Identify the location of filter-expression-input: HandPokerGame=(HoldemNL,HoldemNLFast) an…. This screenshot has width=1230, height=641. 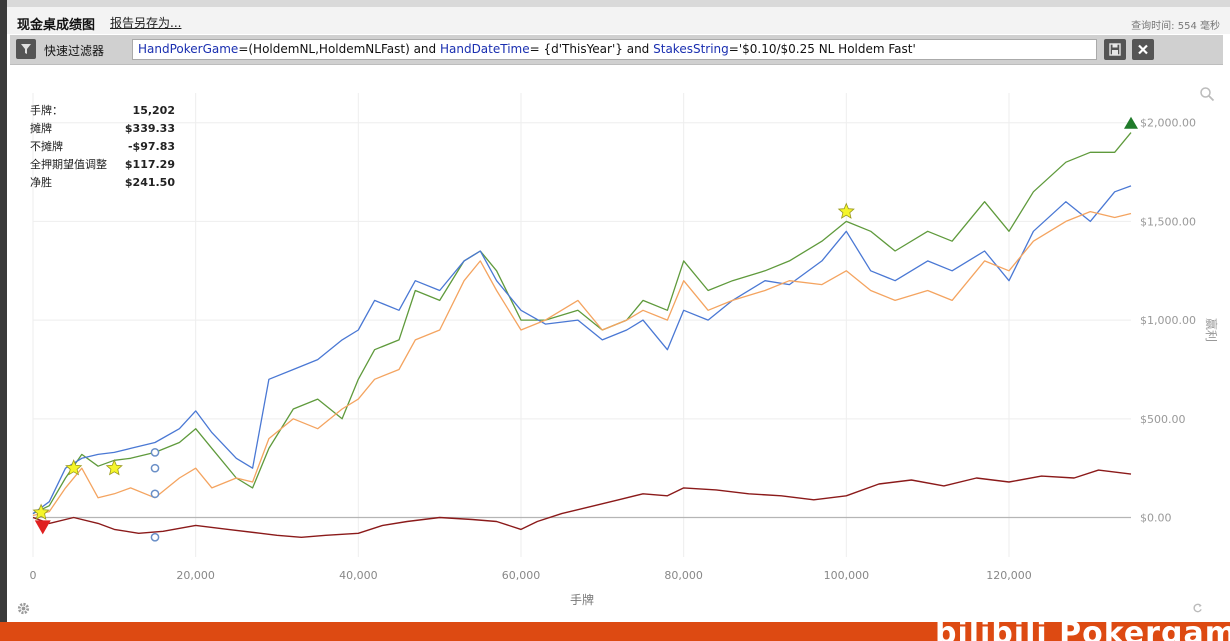
(614, 49).